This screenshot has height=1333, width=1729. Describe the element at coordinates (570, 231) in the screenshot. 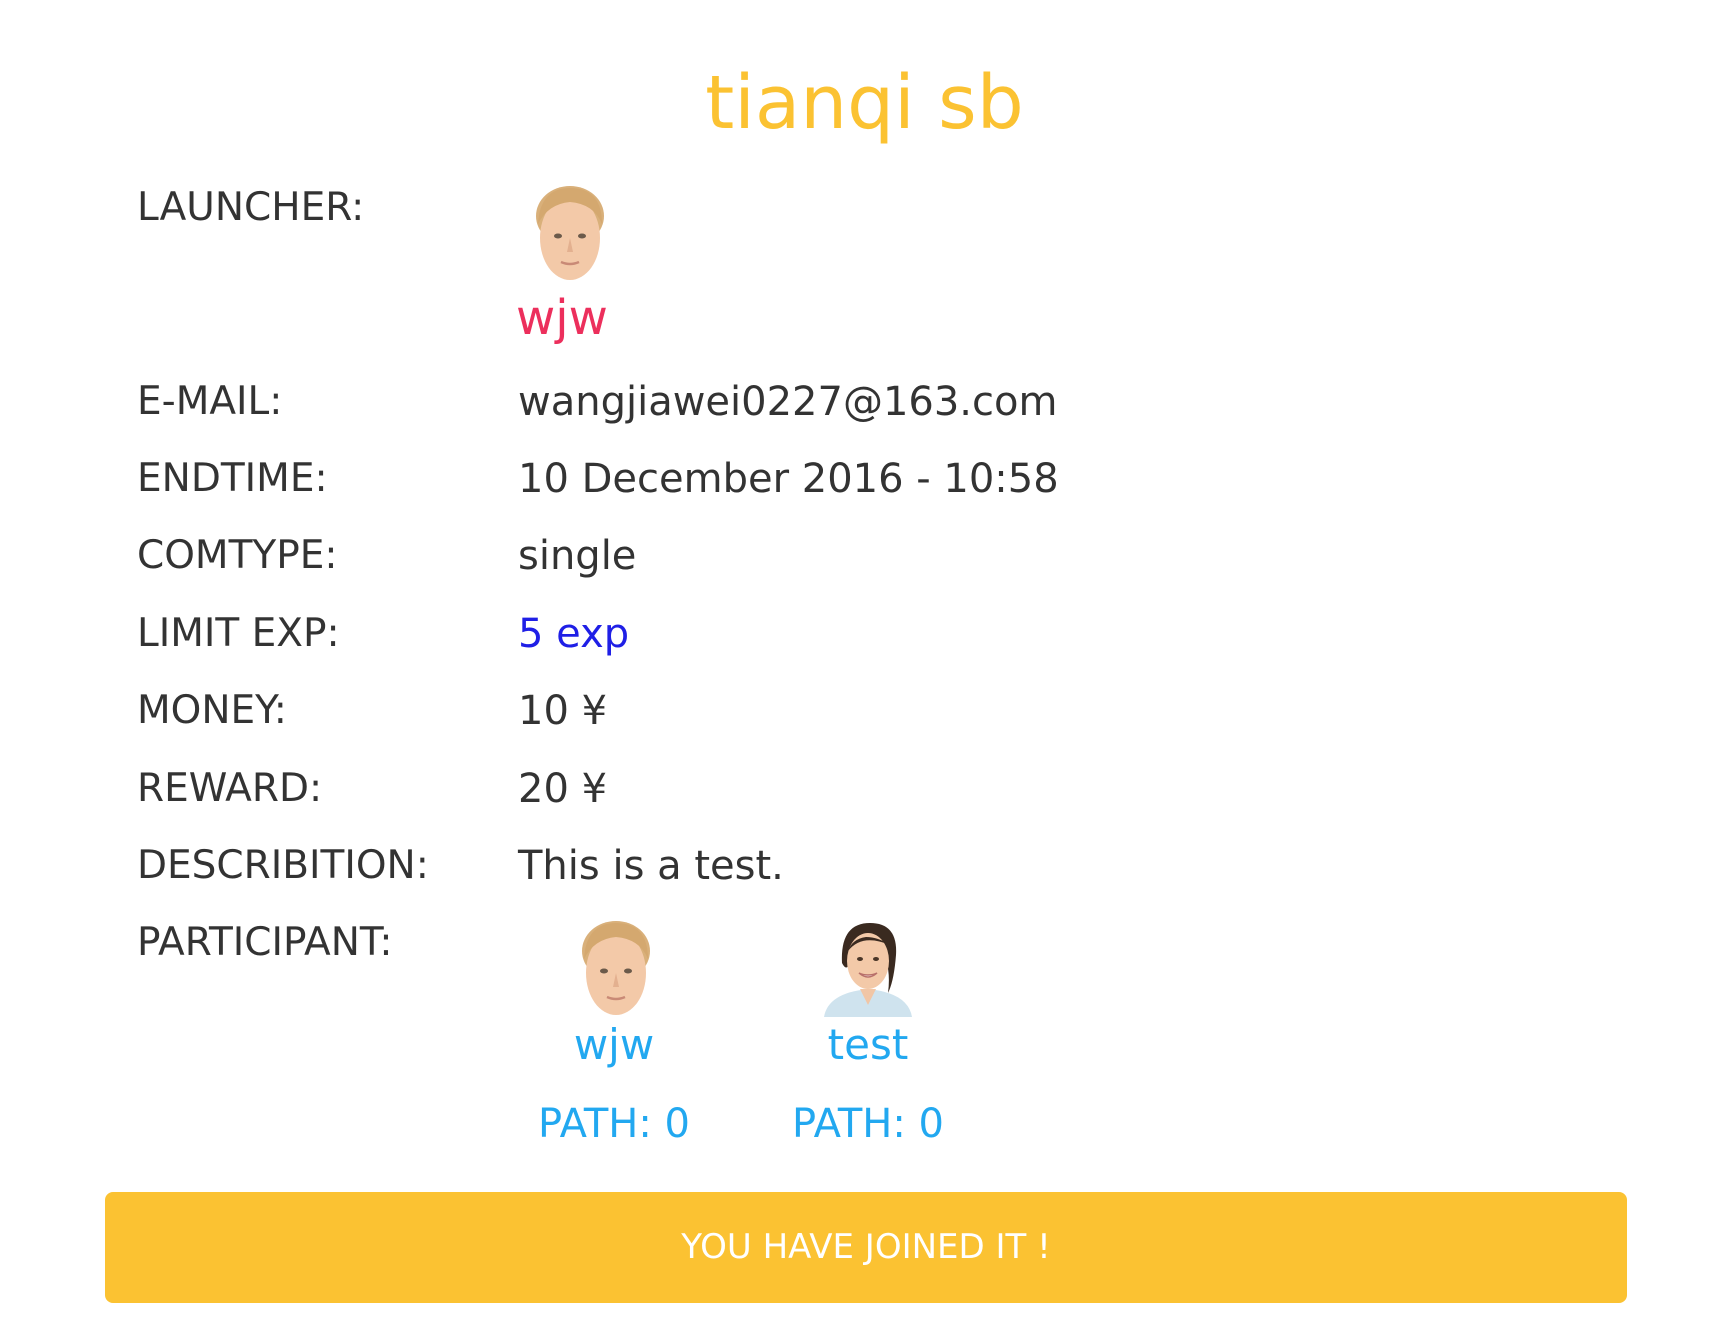

I see `launcher-avatar-icon` at that location.